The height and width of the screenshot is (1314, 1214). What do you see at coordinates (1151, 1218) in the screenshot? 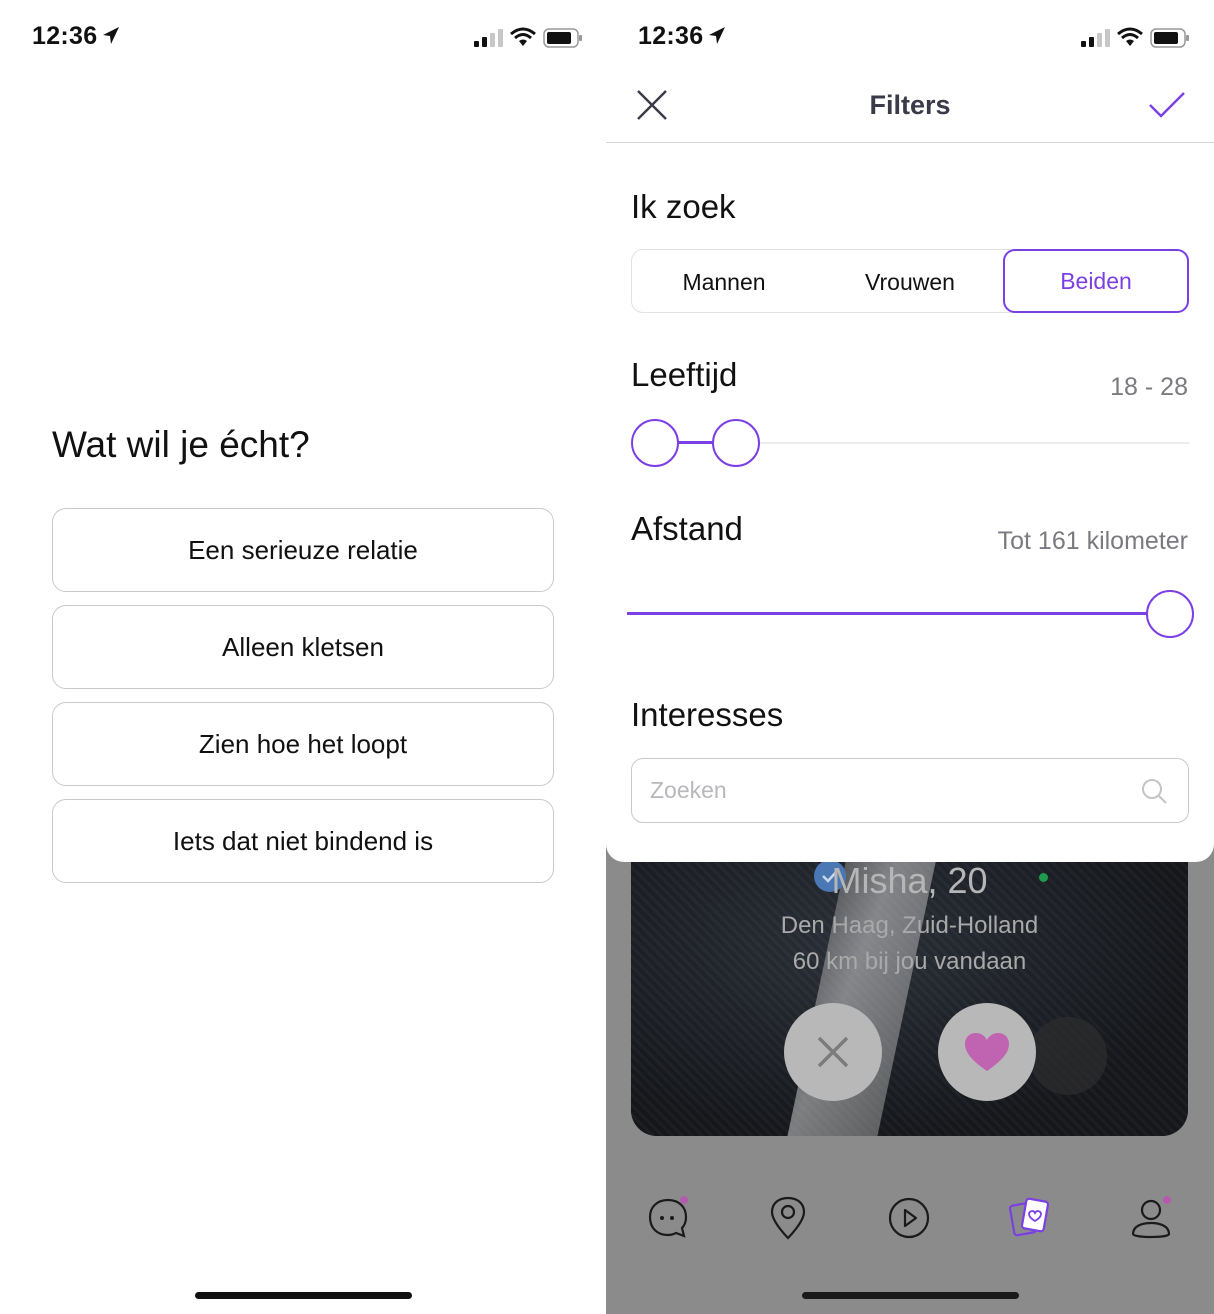
I see `profile-icon` at bounding box center [1151, 1218].